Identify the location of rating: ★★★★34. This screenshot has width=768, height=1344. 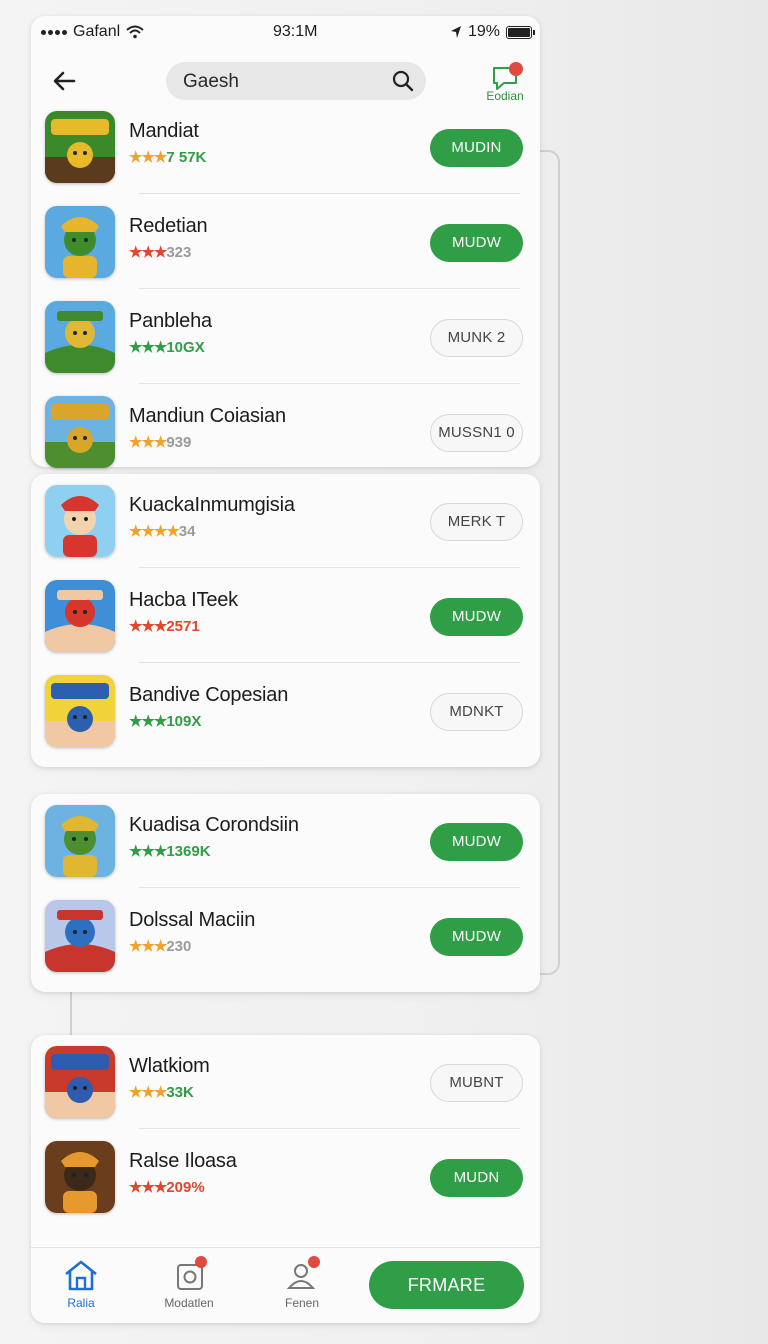
(162, 531).